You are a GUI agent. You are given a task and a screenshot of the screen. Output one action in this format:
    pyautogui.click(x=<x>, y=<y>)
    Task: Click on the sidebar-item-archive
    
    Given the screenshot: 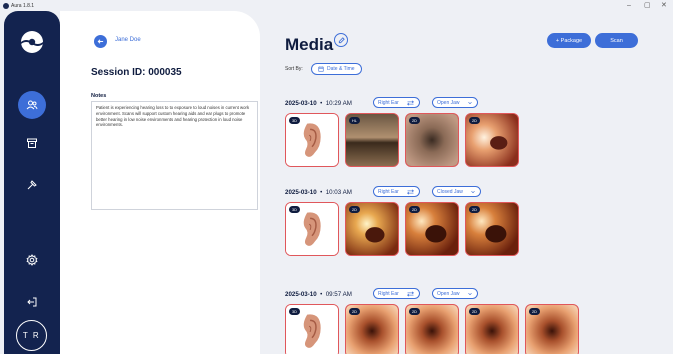 What is the action you would take?
    pyautogui.click(x=32, y=143)
    